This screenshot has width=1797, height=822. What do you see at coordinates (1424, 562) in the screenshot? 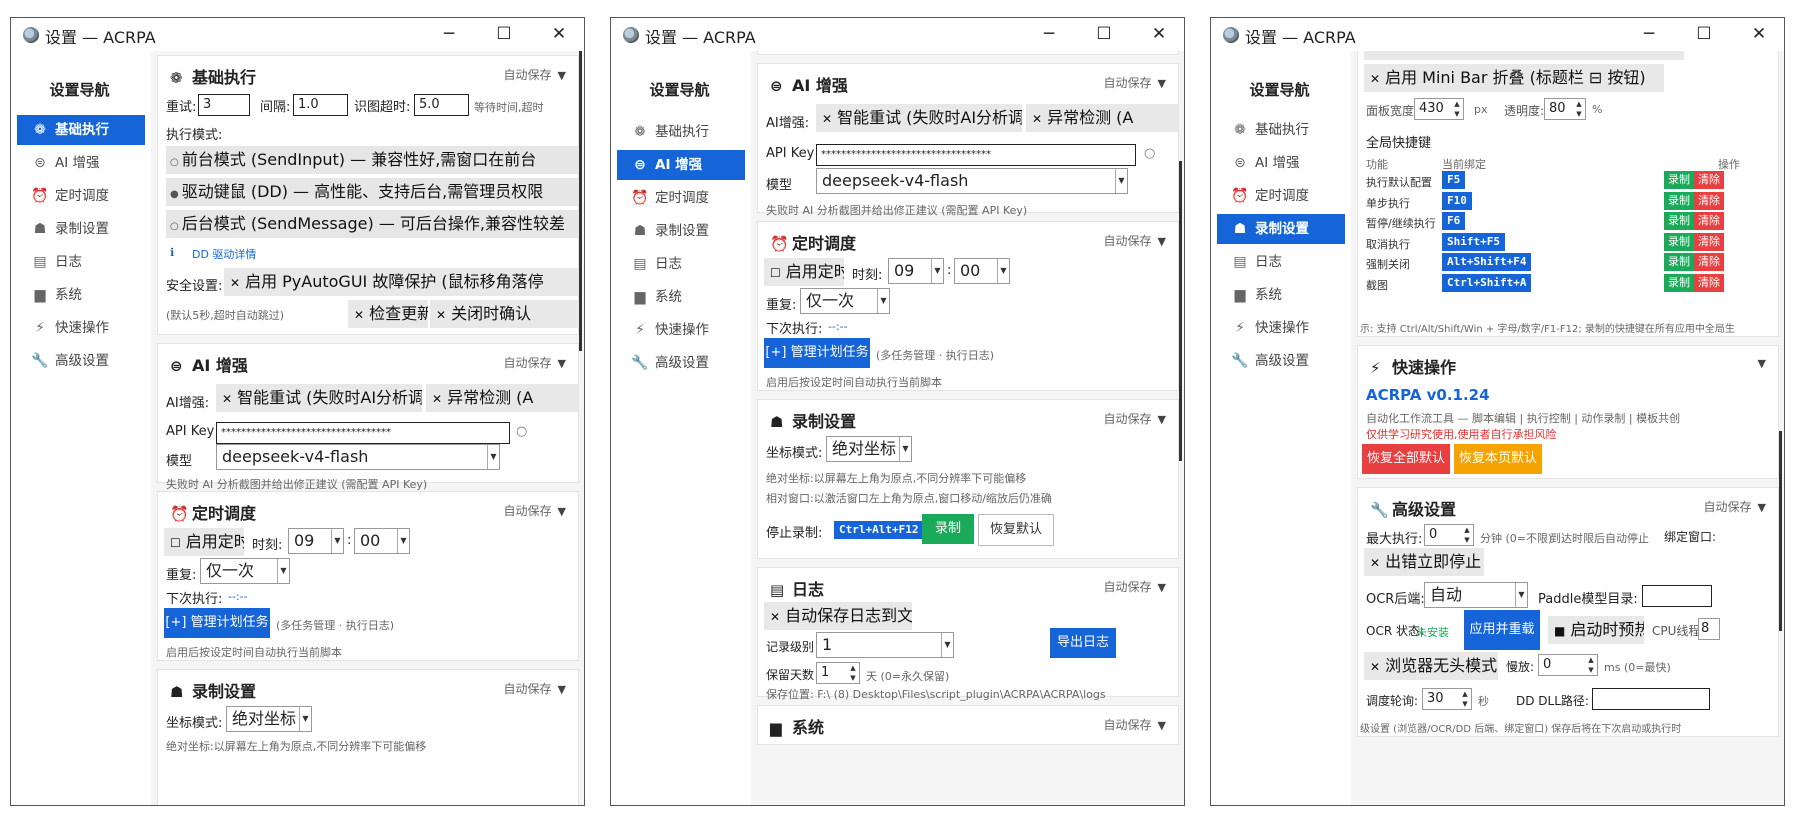
I see `stop-on-error-checkbox: ✕ 出错立即停止` at bounding box center [1424, 562].